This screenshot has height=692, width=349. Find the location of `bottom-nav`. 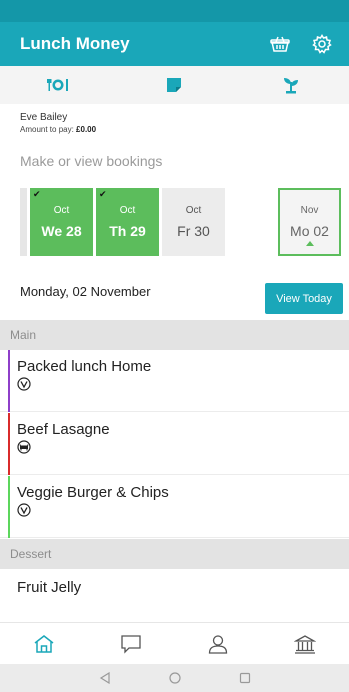

bottom-nav is located at coordinates (174, 643).